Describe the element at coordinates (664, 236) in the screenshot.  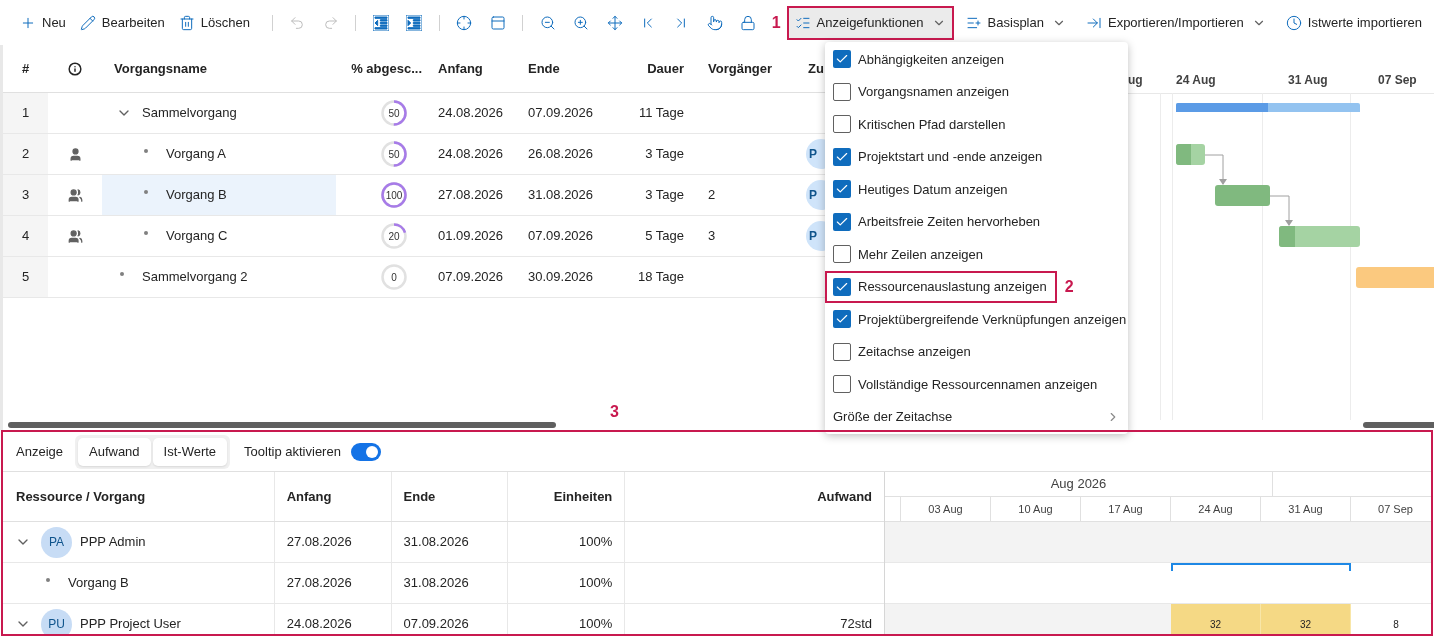
I see `table-cell-text: 5 Tage` at that location.